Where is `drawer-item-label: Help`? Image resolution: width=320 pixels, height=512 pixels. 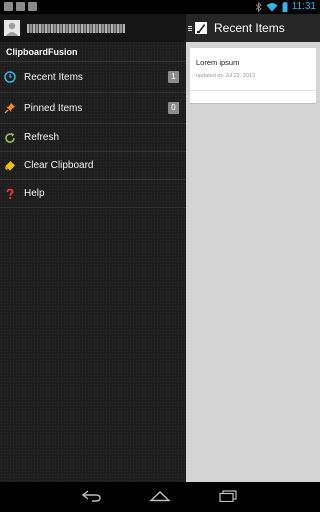
drawer-item-label: Help is located at coordinates (34, 193).